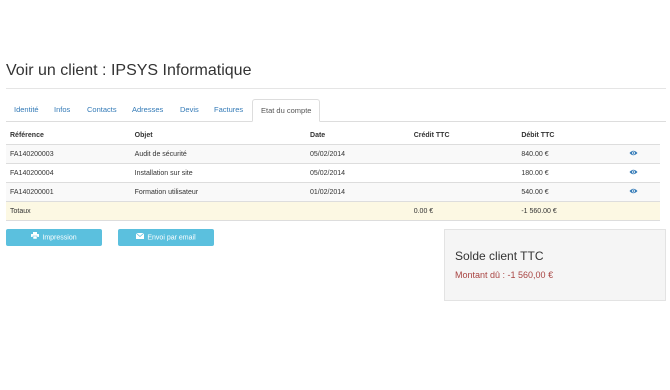 This screenshot has height=390, width=670. What do you see at coordinates (228, 109) in the screenshot?
I see `tab-factures: Factures` at bounding box center [228, 109].